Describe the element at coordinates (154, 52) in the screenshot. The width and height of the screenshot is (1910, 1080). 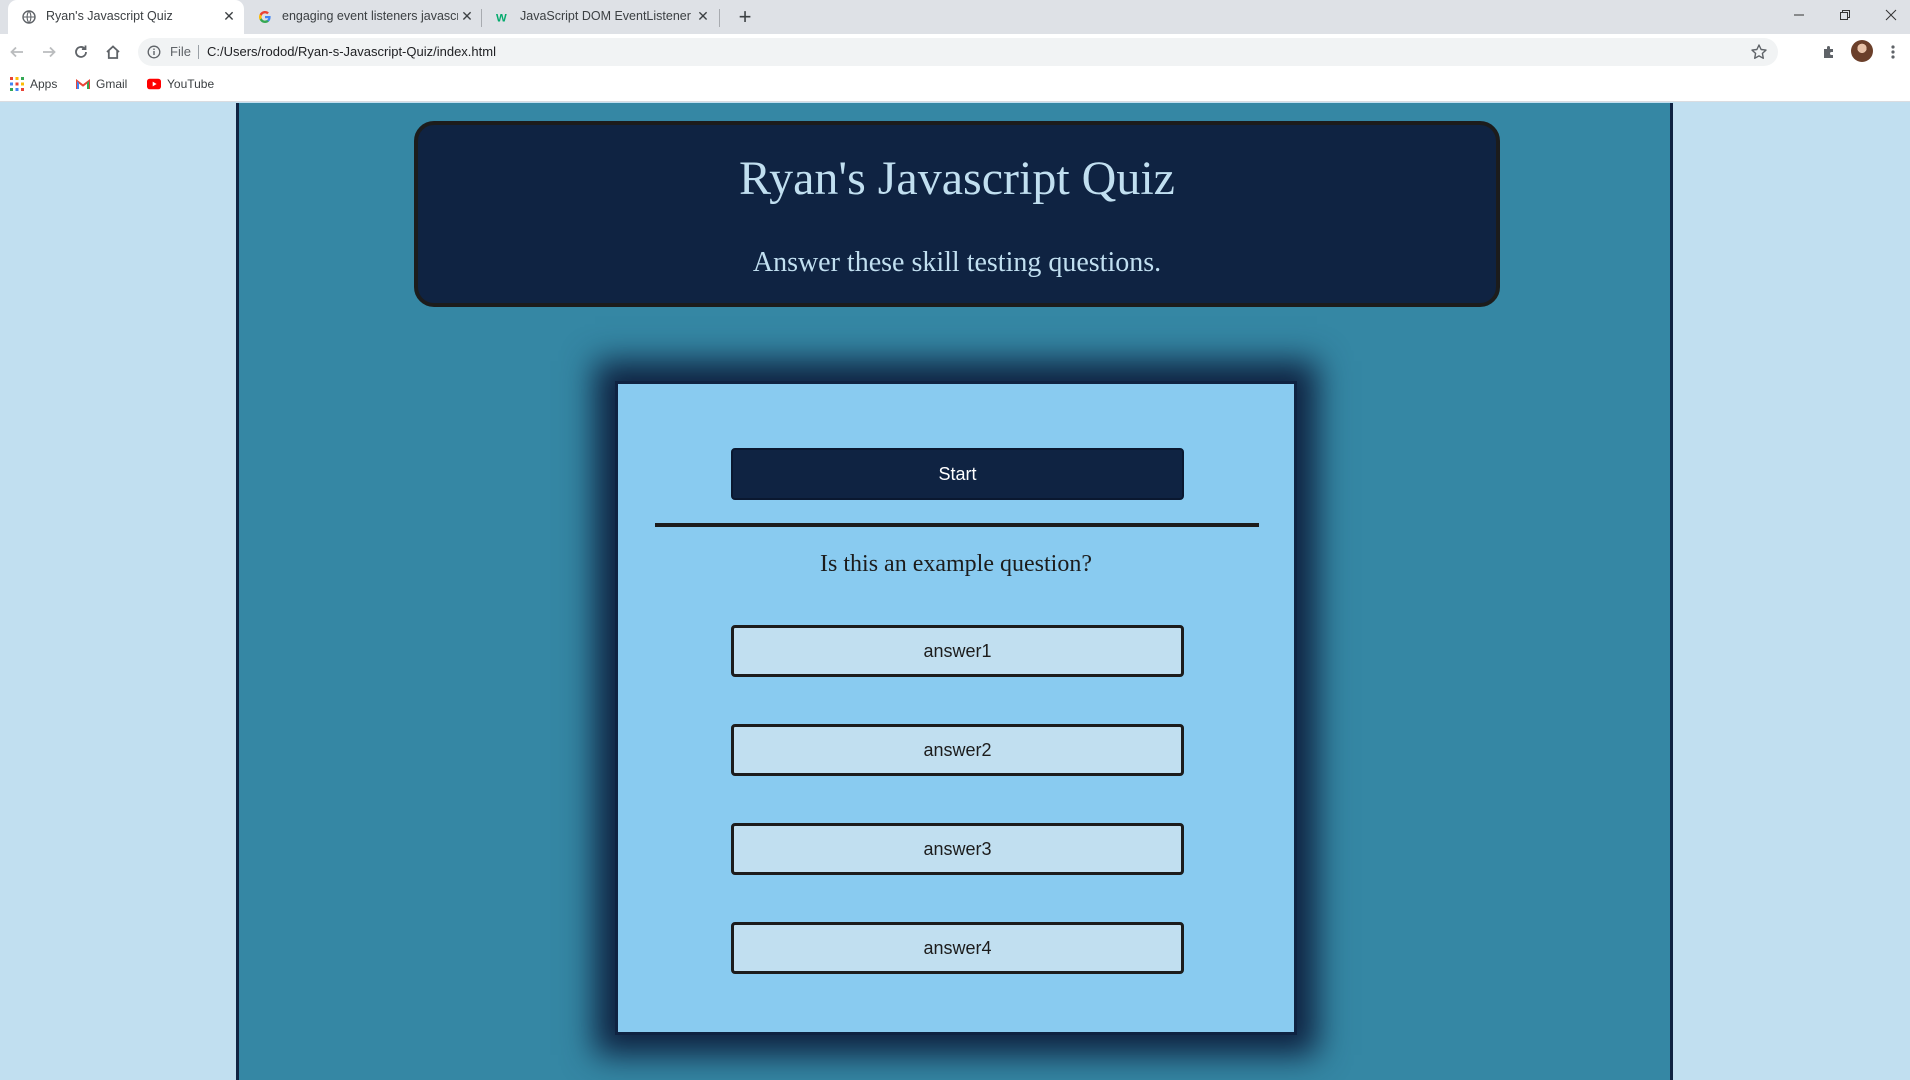
I see `info-icon` at that location.